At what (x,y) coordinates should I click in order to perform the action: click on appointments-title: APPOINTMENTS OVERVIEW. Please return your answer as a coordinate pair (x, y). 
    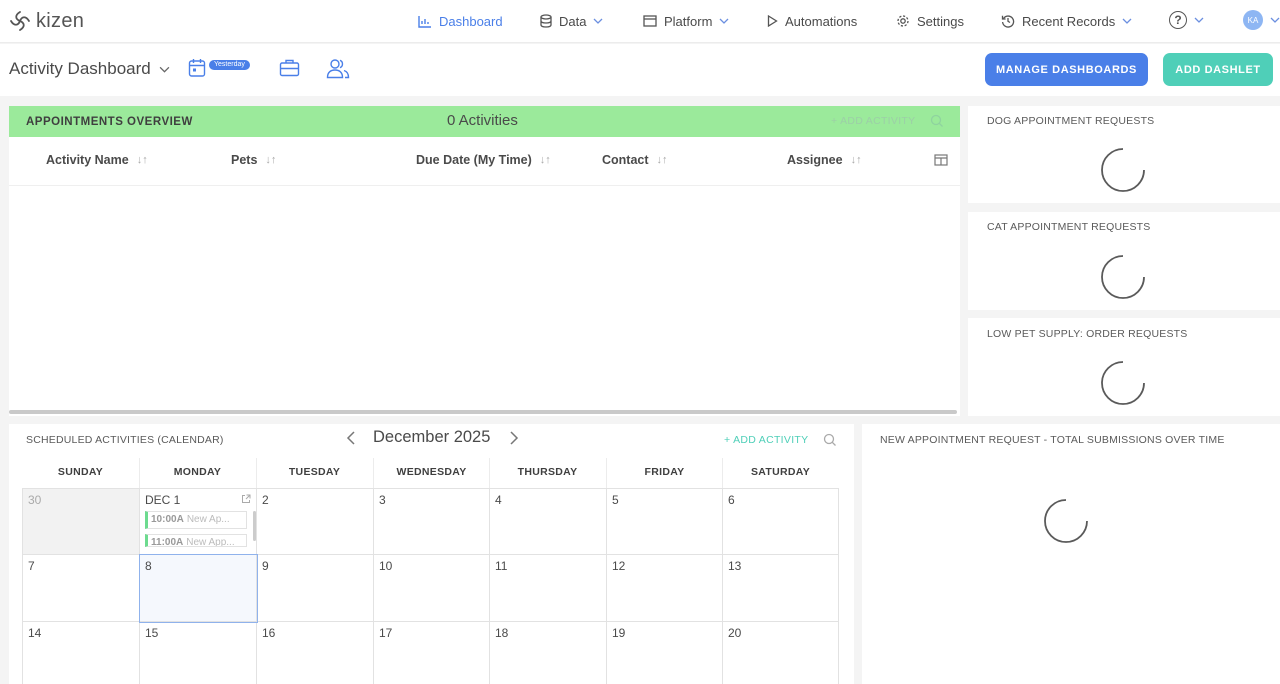
    Looking at the image, I should click on (109, 122).